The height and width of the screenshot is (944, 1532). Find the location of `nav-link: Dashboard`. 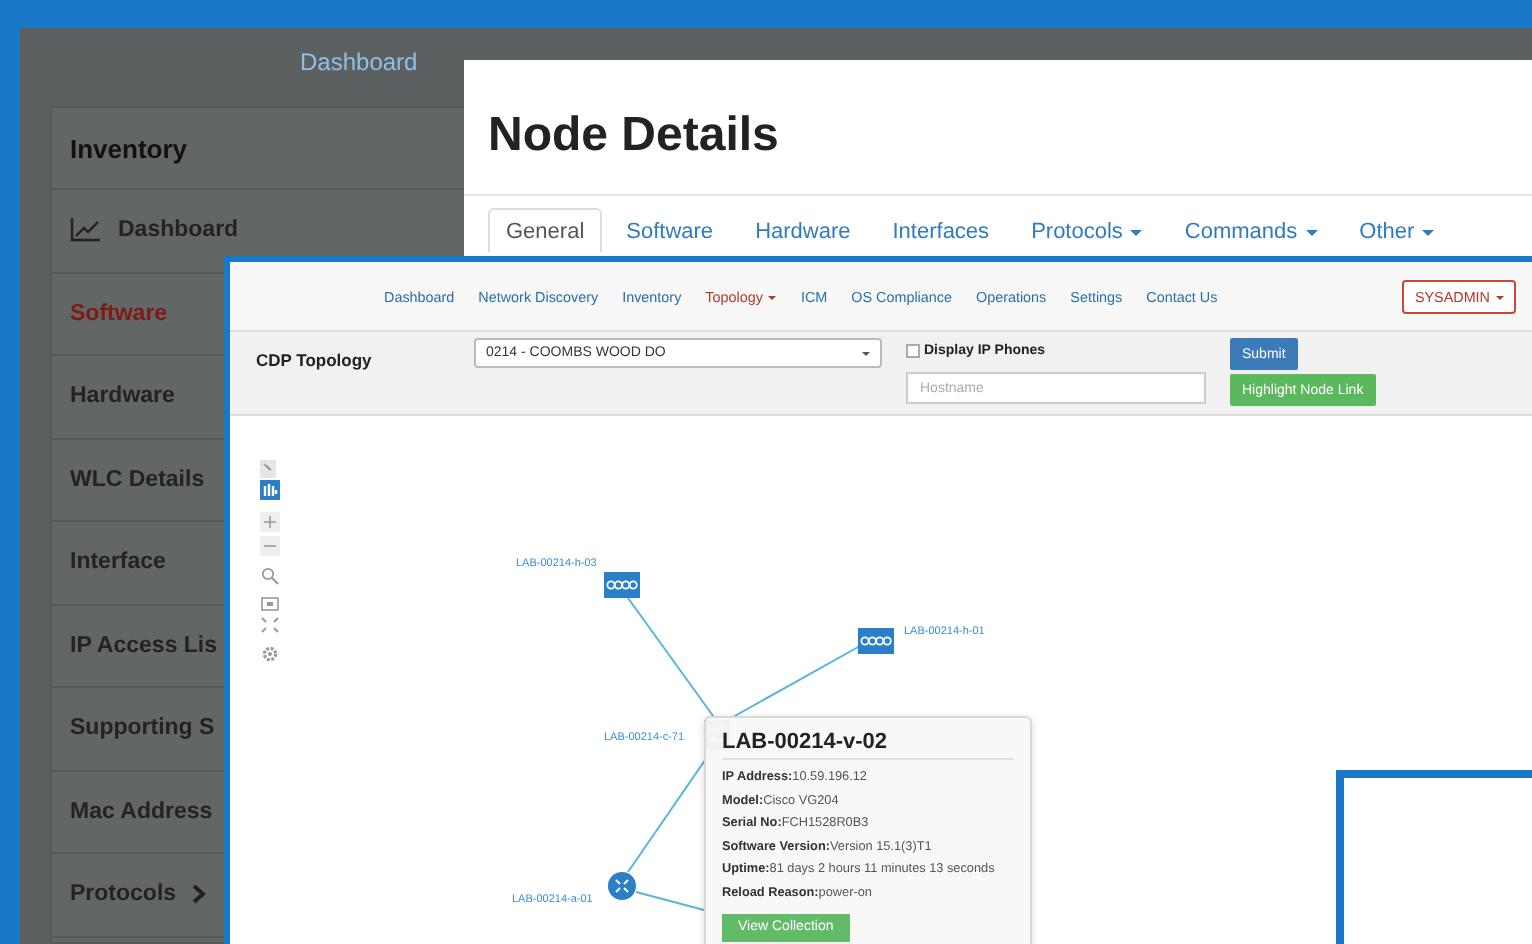

nav-link: Dashboard is located at coordinates (359, 68).